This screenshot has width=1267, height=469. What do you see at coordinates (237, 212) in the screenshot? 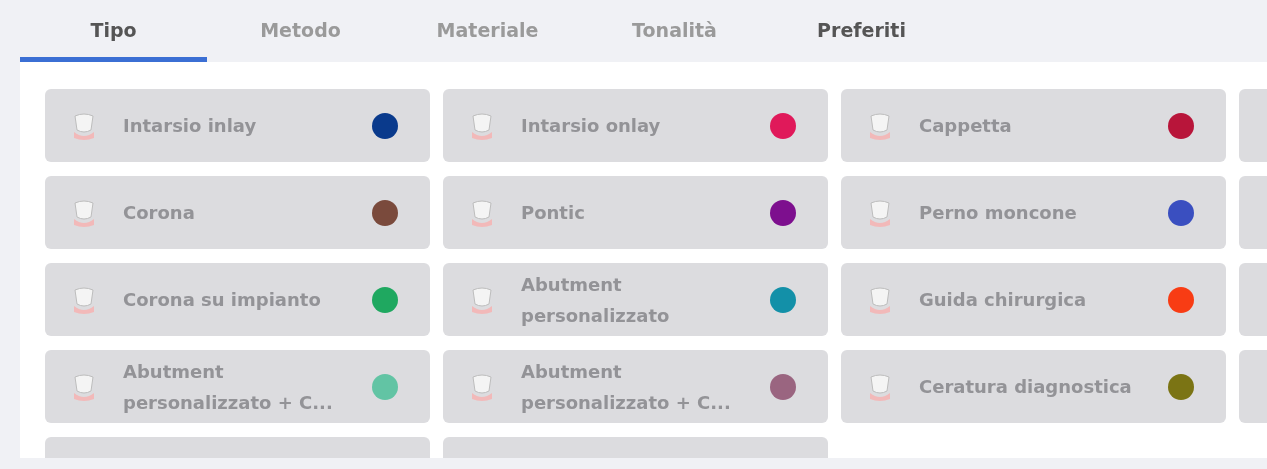
I see `type-card: Corona` at bounding box center [237, 212].